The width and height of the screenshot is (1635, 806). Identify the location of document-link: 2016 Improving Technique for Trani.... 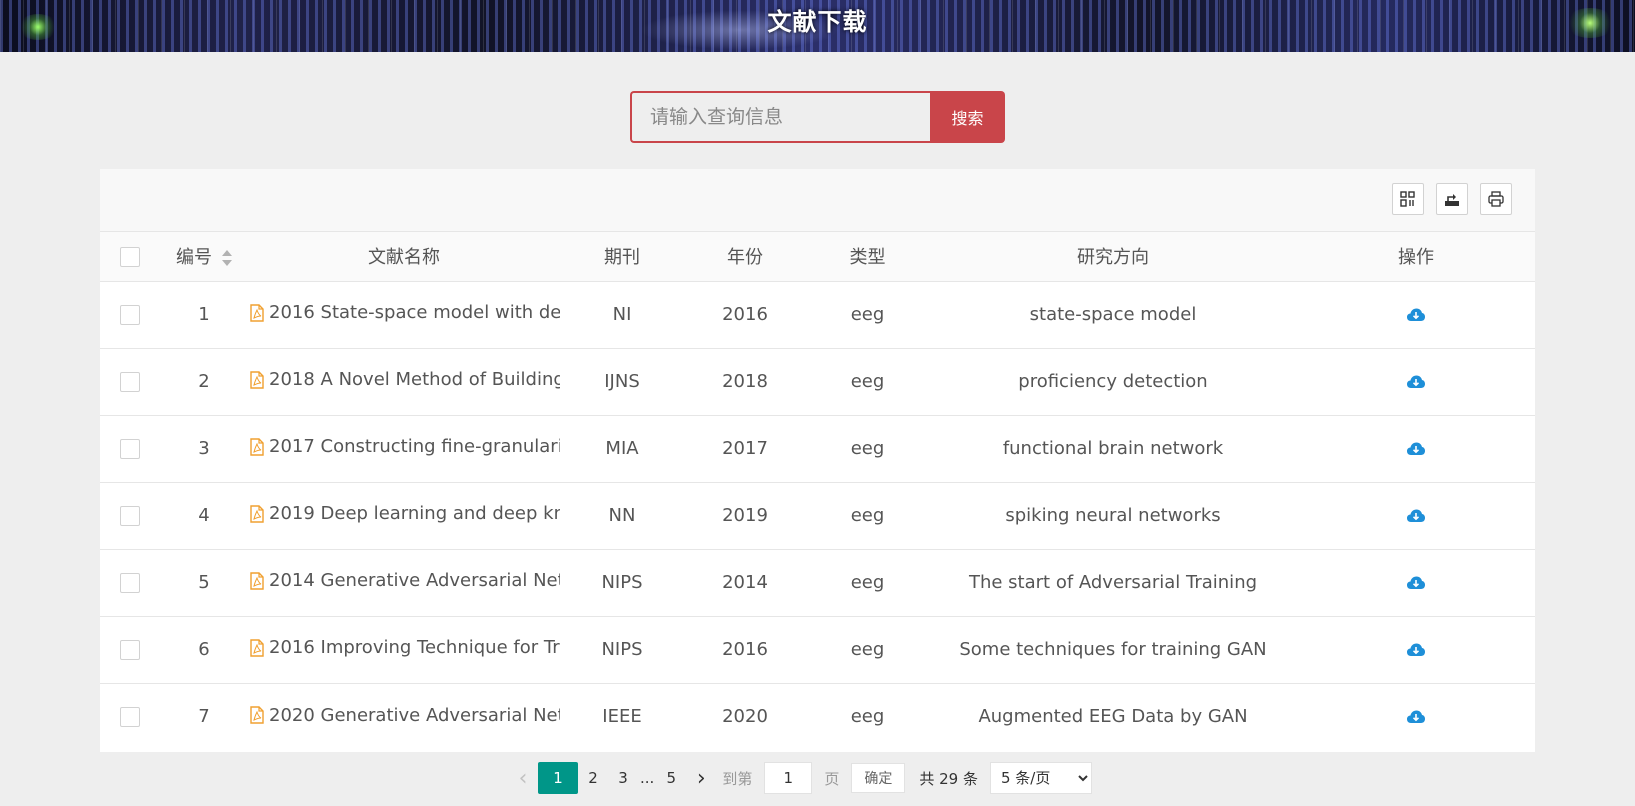
(404, 647).